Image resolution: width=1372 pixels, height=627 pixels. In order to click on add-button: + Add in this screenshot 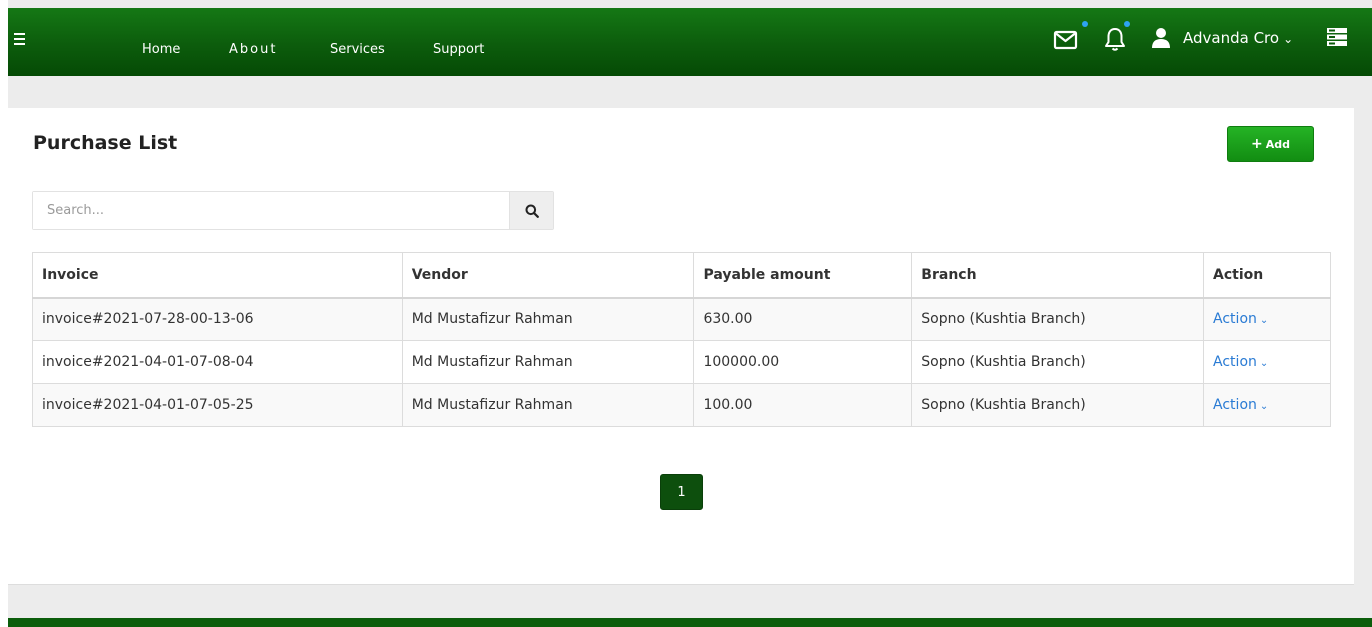, I will do `click(1270, 144)`.